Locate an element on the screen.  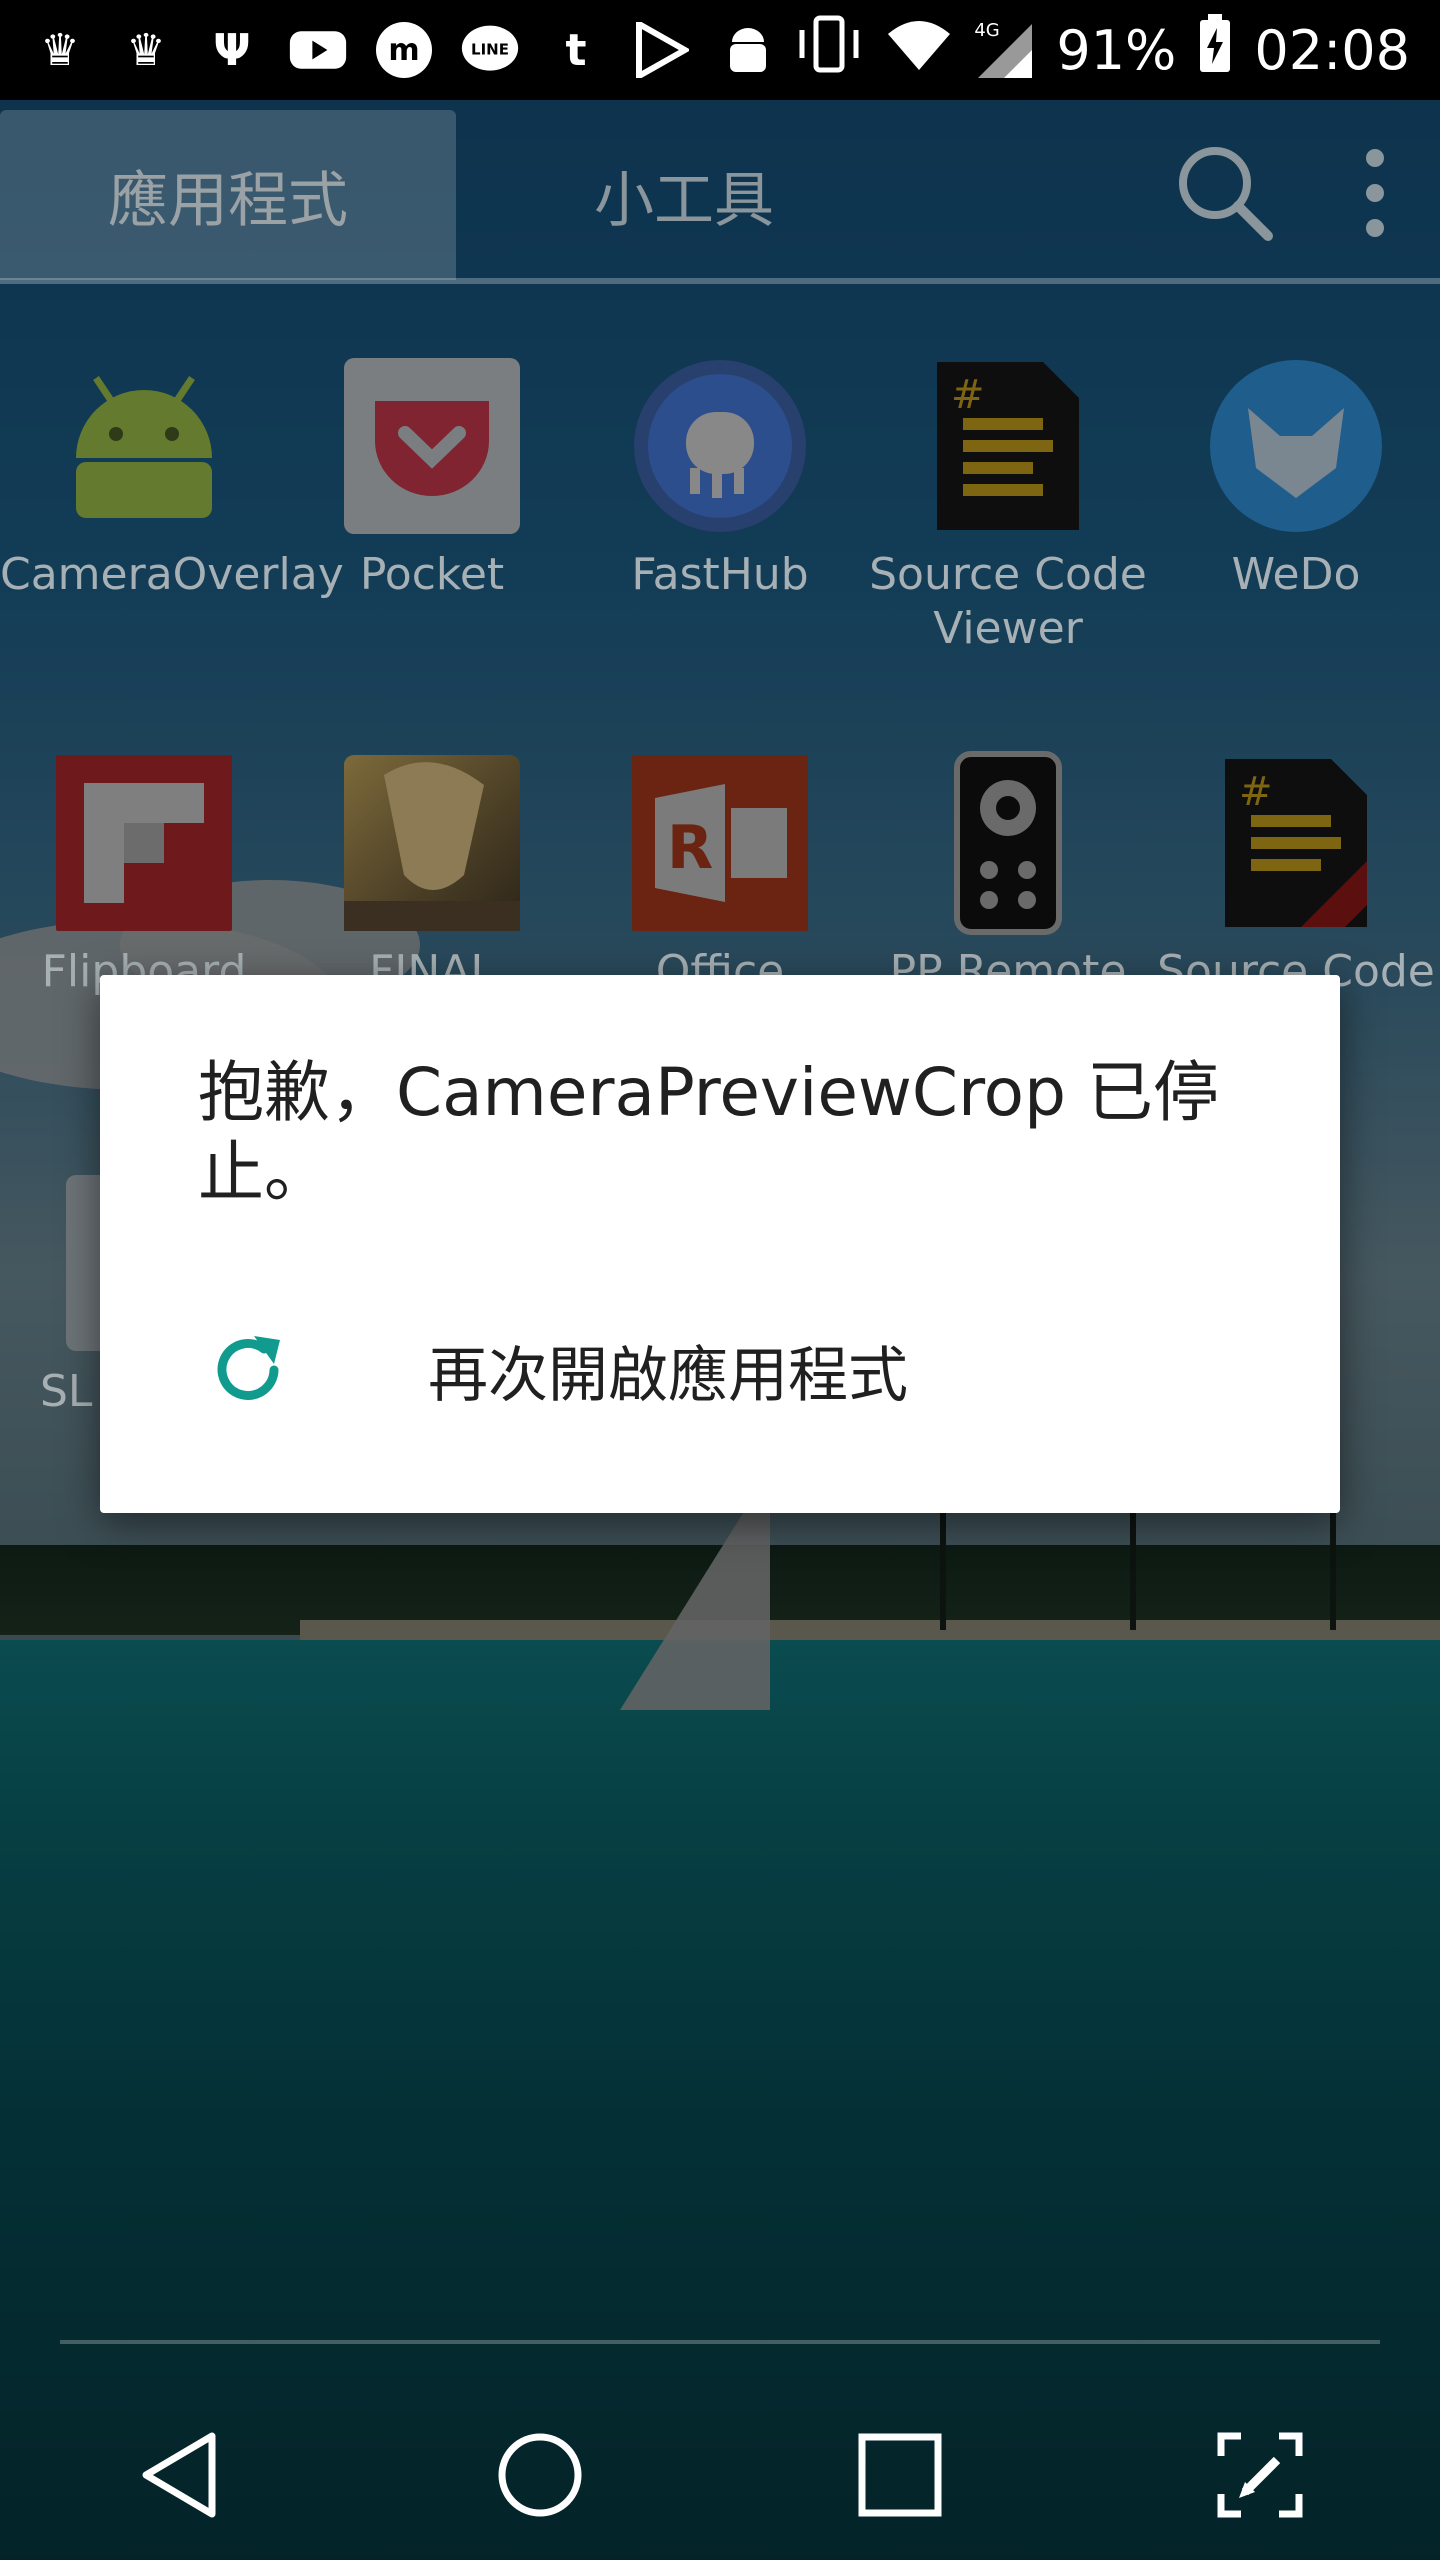
android-icon is located at coordinates (144, 446).